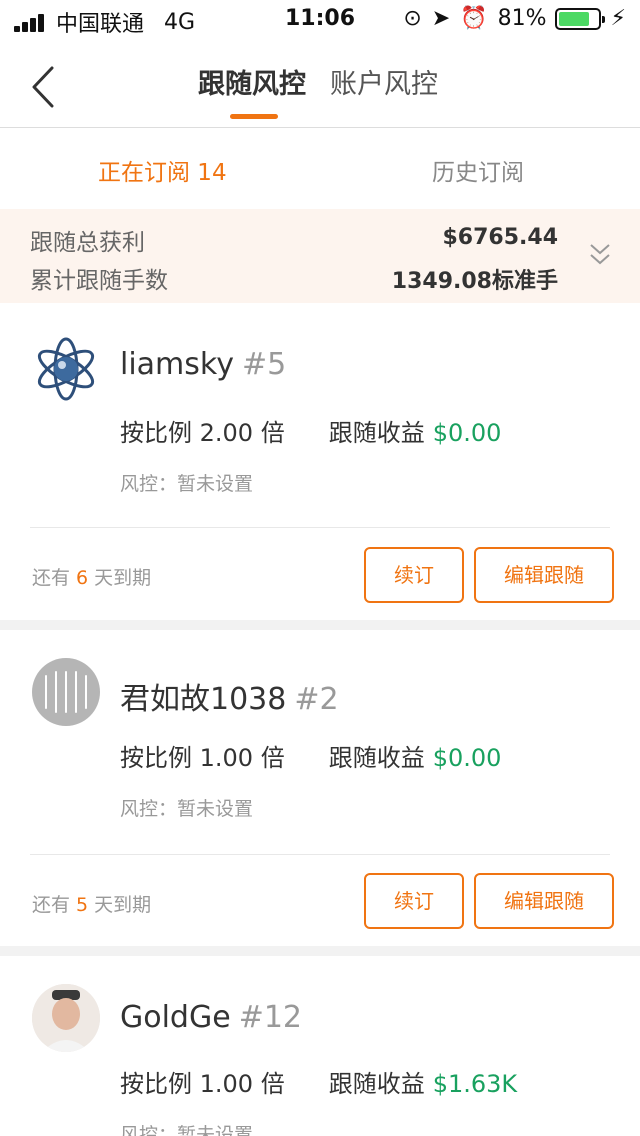 The image size is (640, 1136). I want to click on trader-name-text: liamsky, so click(177, 364).